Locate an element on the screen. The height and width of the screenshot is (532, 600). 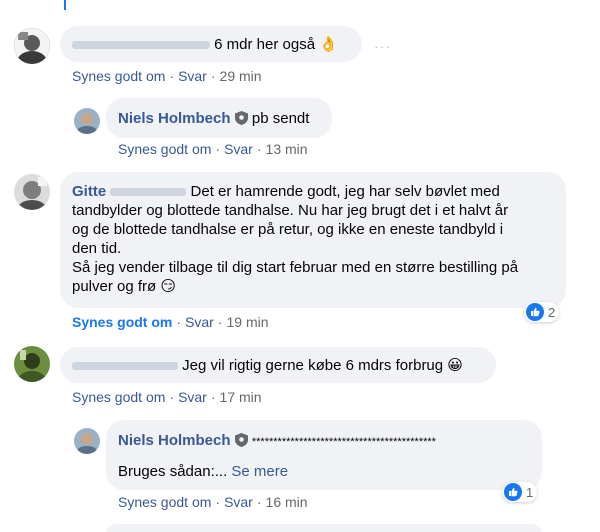
comment-text-line: den tid. is located at coordinates (97, 248).